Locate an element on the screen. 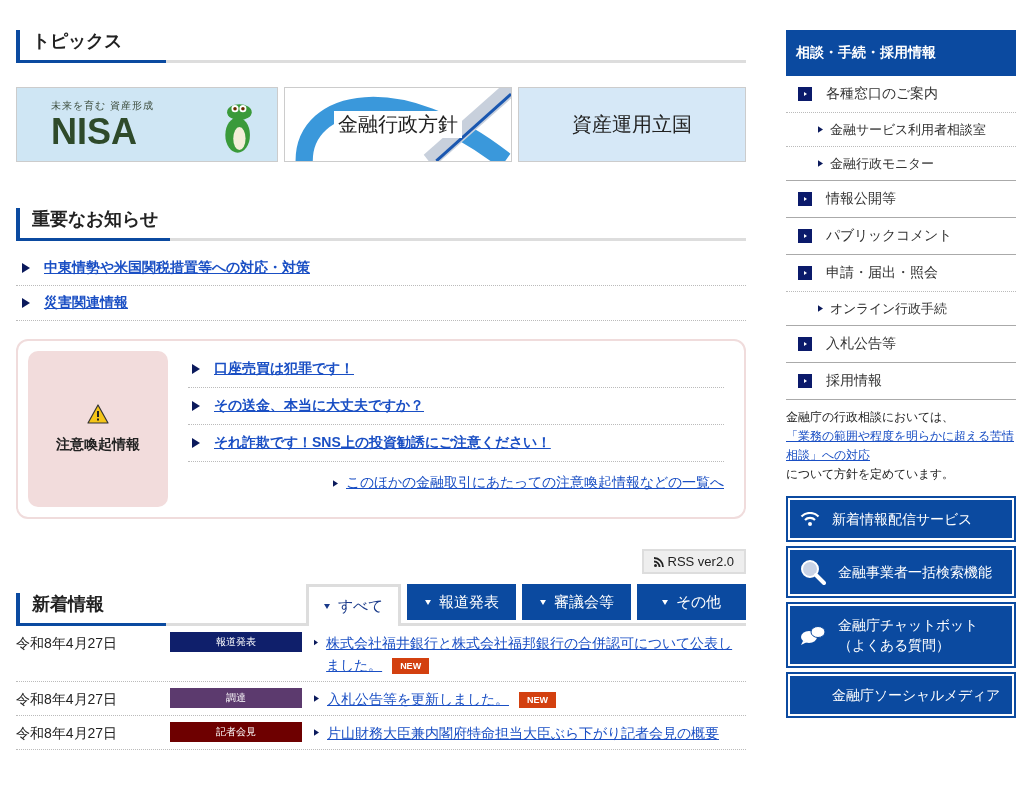 This screenshot has height=800, width=1032. section-heading: 新着情報 is located at coordinates (91, 609).